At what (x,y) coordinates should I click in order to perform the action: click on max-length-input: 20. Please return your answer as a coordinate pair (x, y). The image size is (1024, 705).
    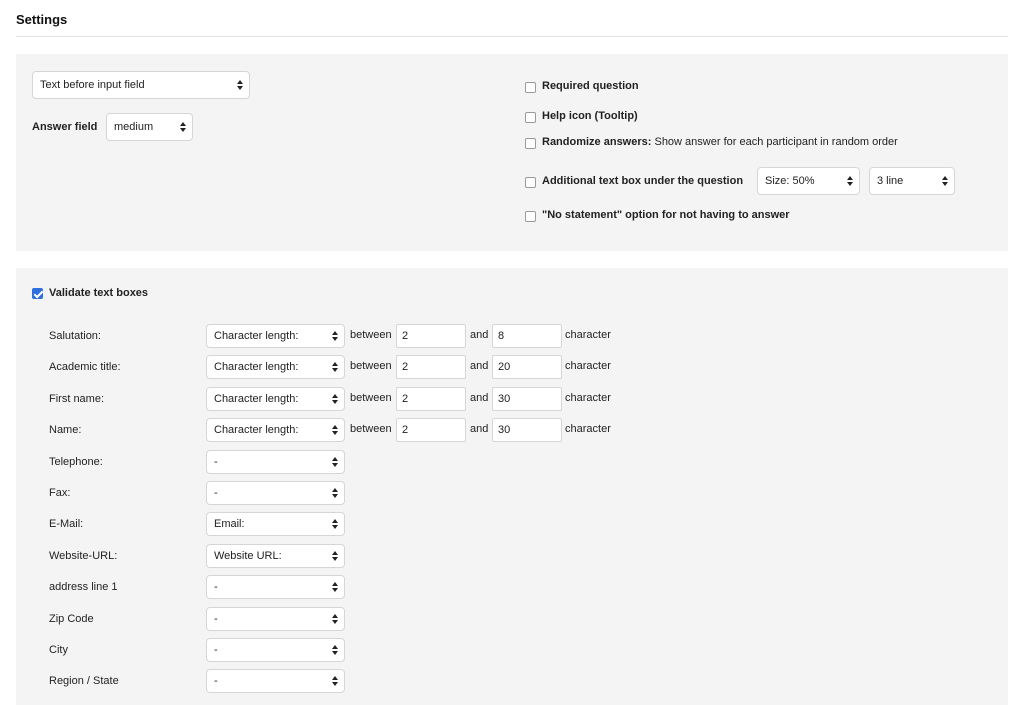
    Looking at the image, I should click on (527, 367).